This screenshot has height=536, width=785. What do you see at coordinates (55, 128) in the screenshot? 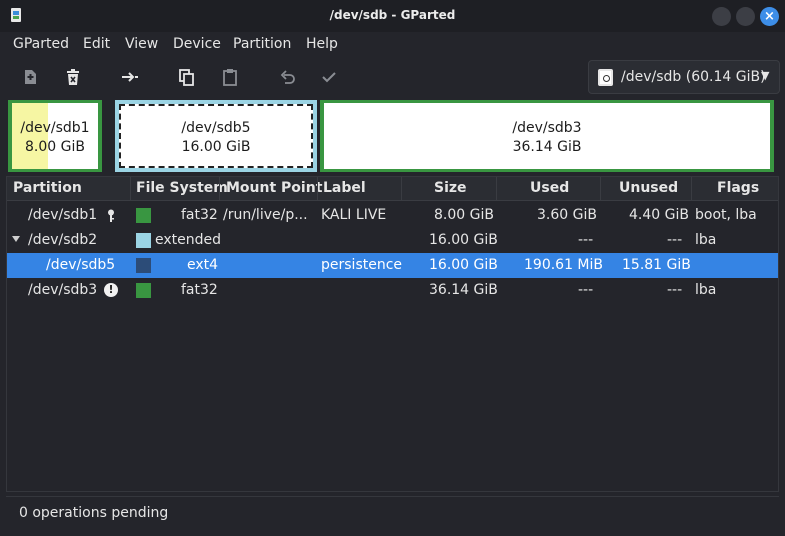
I see `graphic-sdb1-name: /dev/sdb1` at bounding box center [55, 128].